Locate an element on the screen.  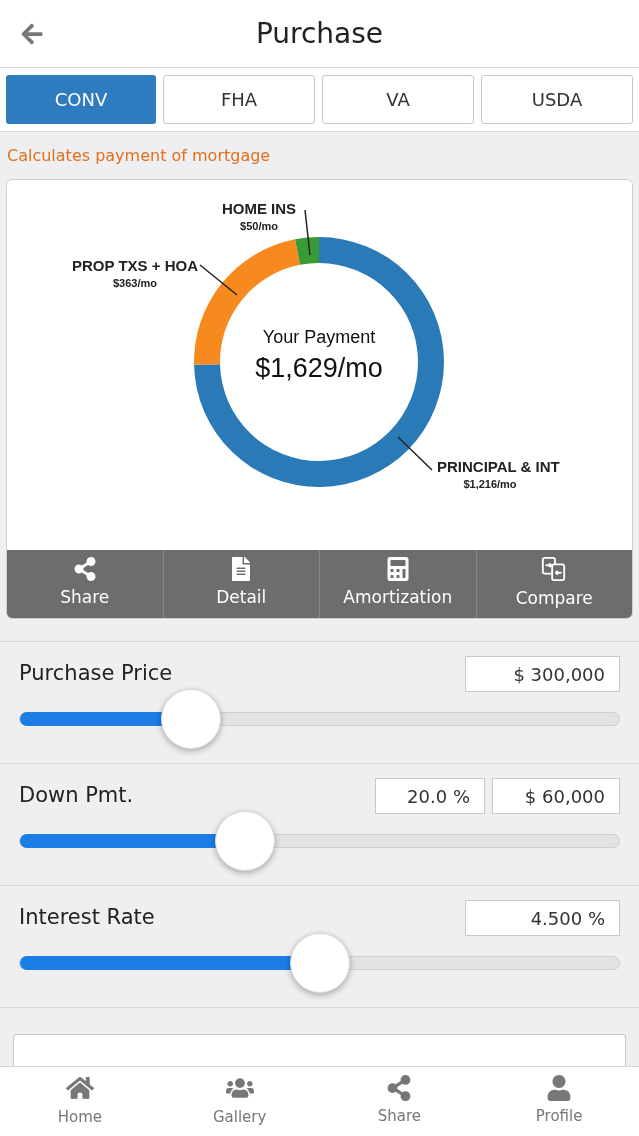
advanced-button is located at coordinates (319, 1050).